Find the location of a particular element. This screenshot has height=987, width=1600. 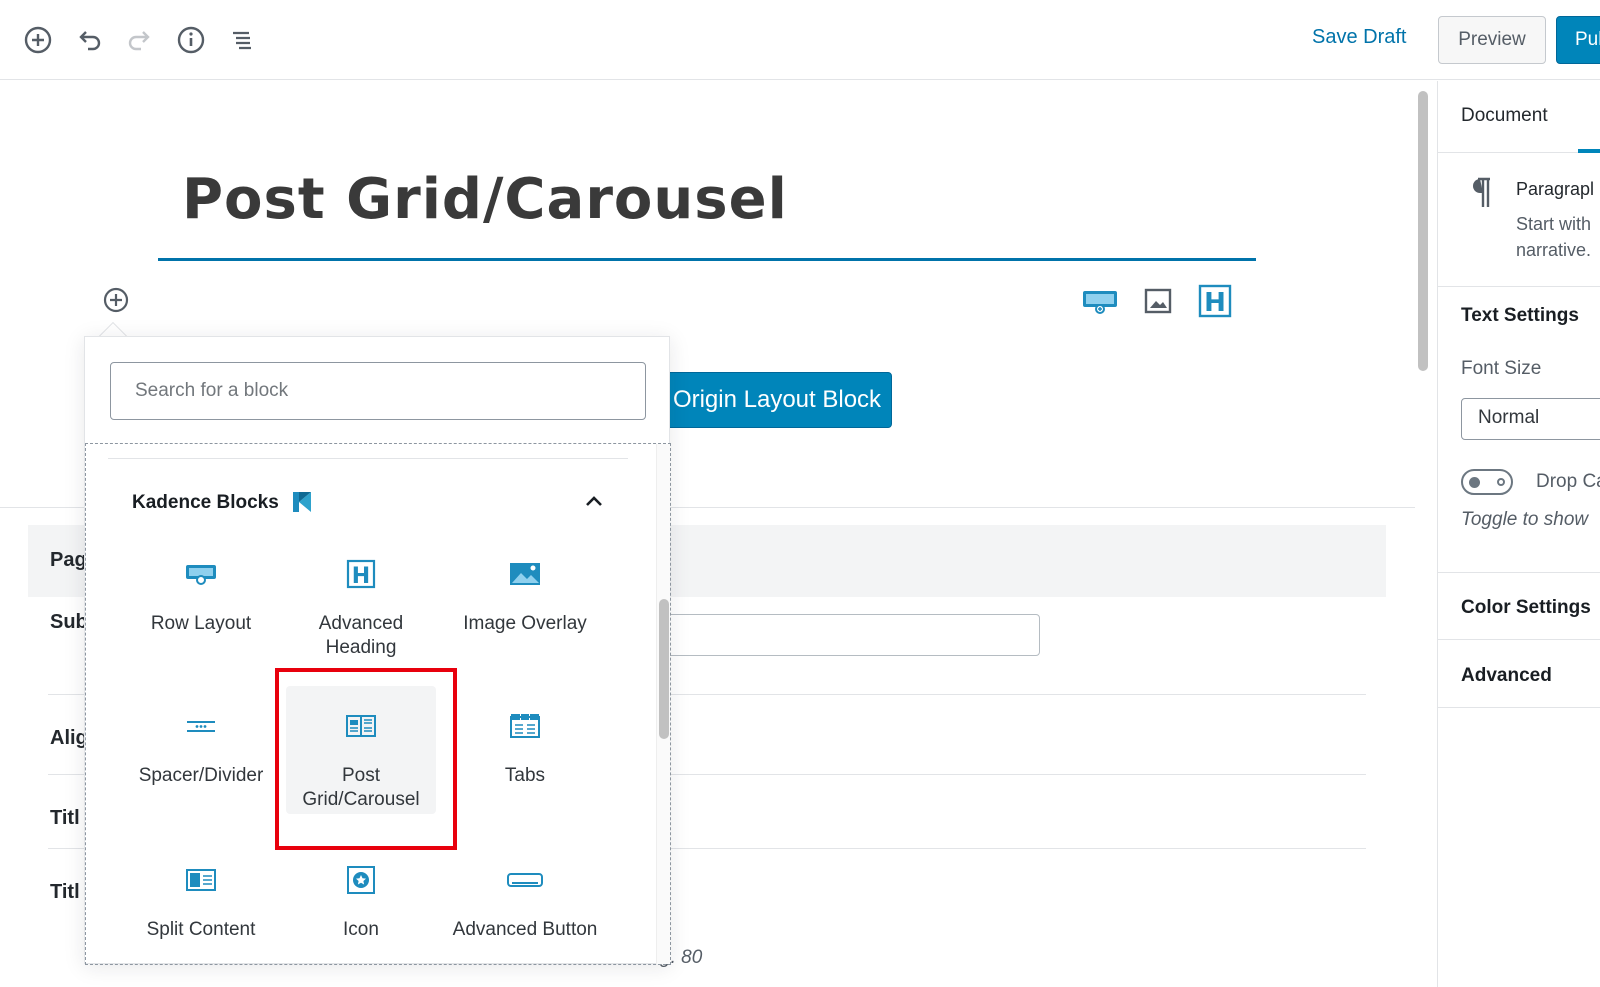

undo-icon is located at coordinates (89, 40).